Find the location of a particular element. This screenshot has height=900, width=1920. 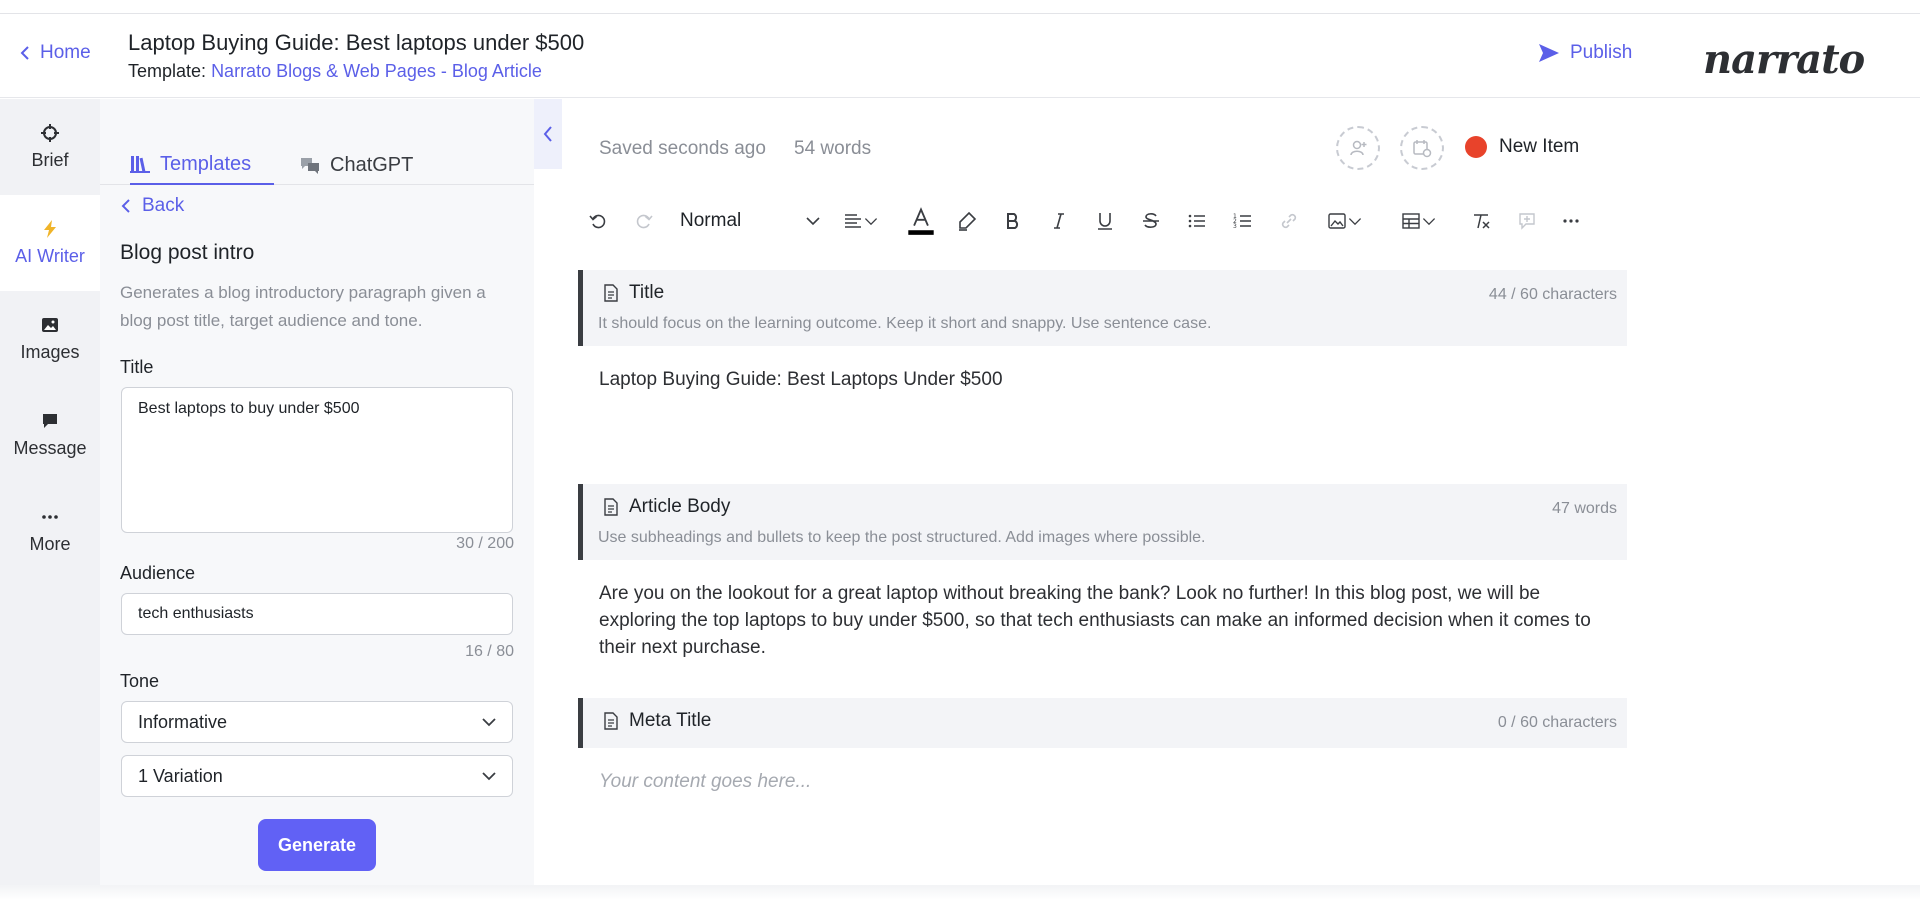

rail-label: Message is located at coordinates (50, 447).